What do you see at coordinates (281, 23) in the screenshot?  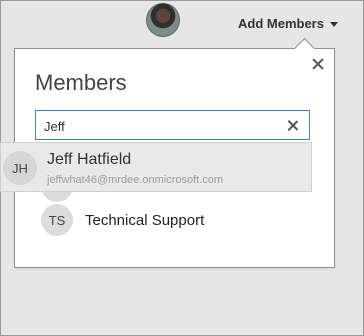 I see `add-members-label: Add Members` at bounding box center [281, 23].